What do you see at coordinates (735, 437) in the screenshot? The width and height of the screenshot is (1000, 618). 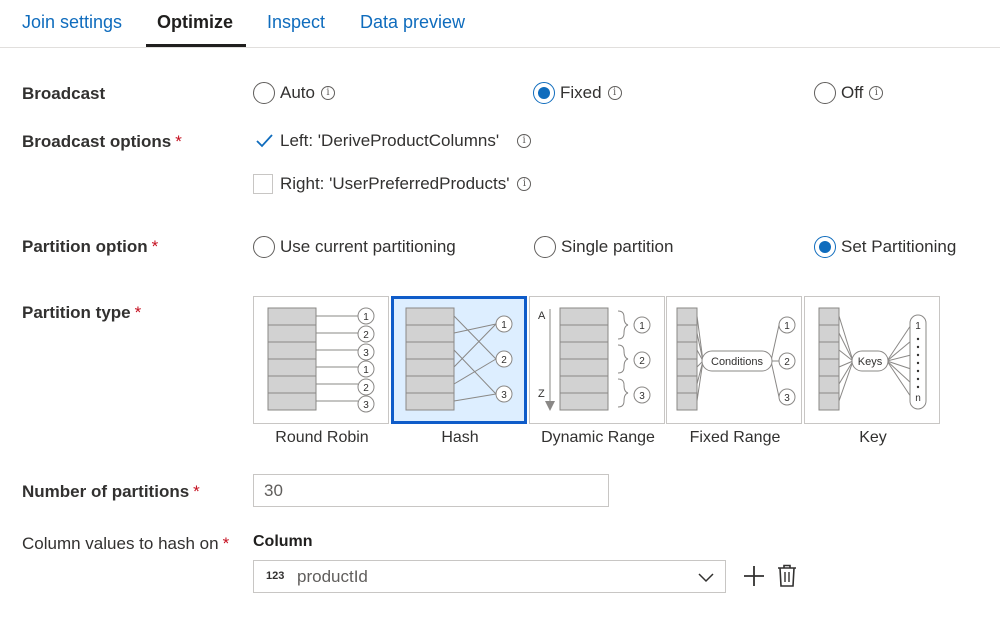 I see `partition-tile-fixed-range-label: Fixed Range` at bounding box center [735, 437].